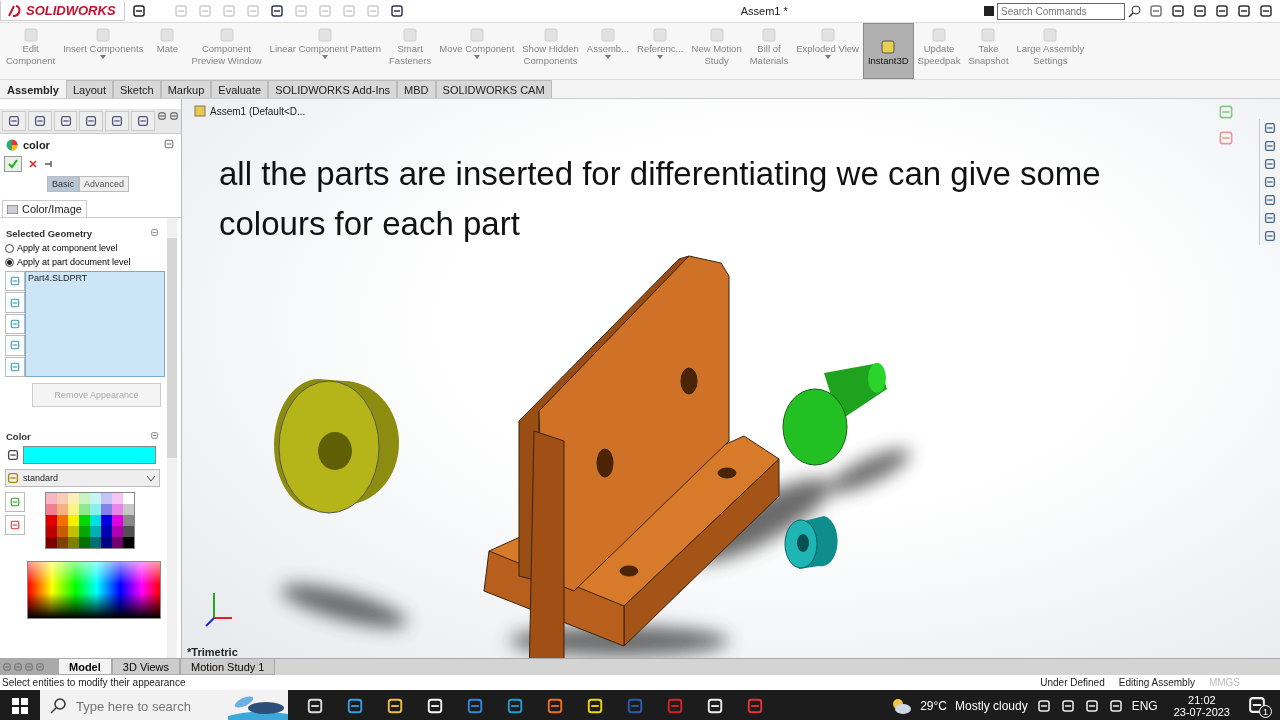 The width and height of the screenshot is (1280, 720). Describe the element at coordinates (68, 262) in the screenshot. I see `radio-option: Apply at part document level` at that location.